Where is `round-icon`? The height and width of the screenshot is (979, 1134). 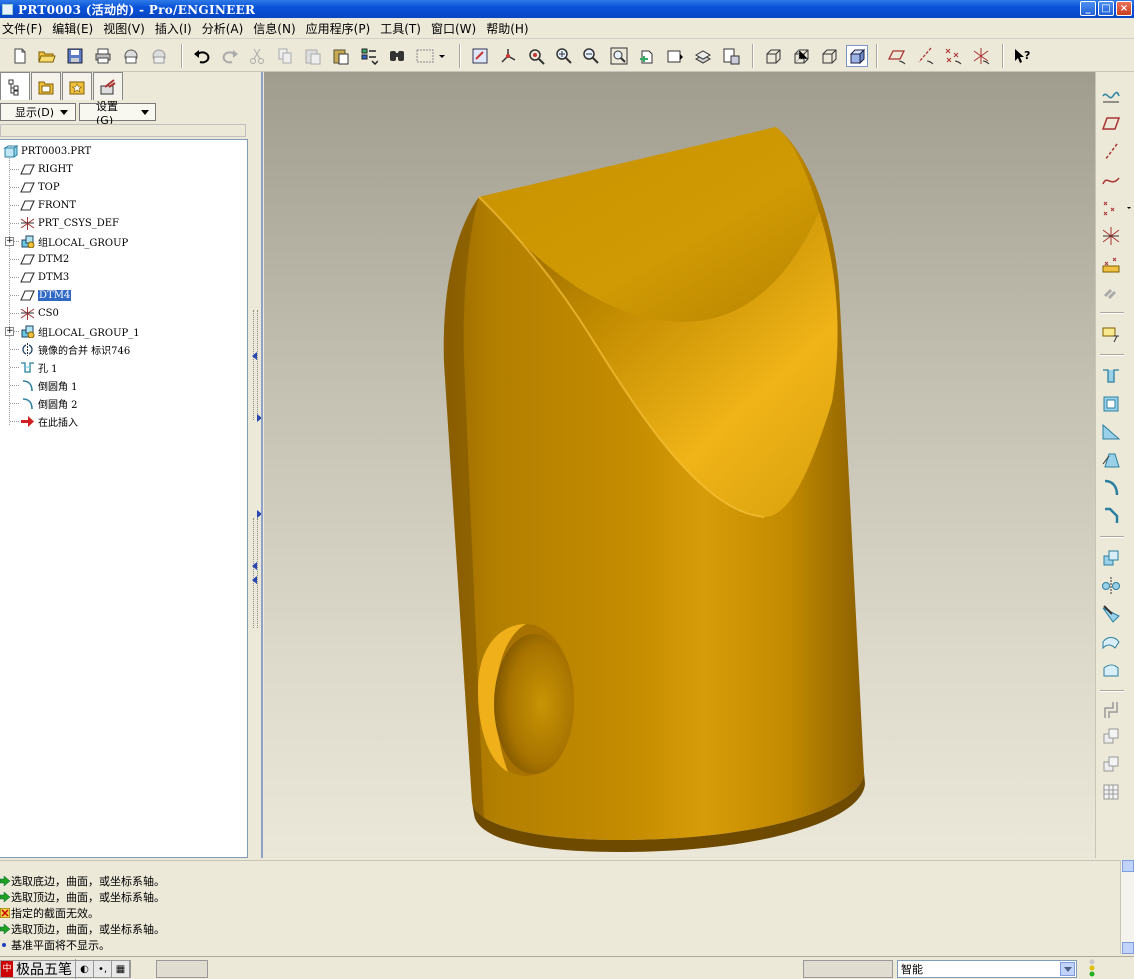
round-icon is located at coordinates (1111, 488).